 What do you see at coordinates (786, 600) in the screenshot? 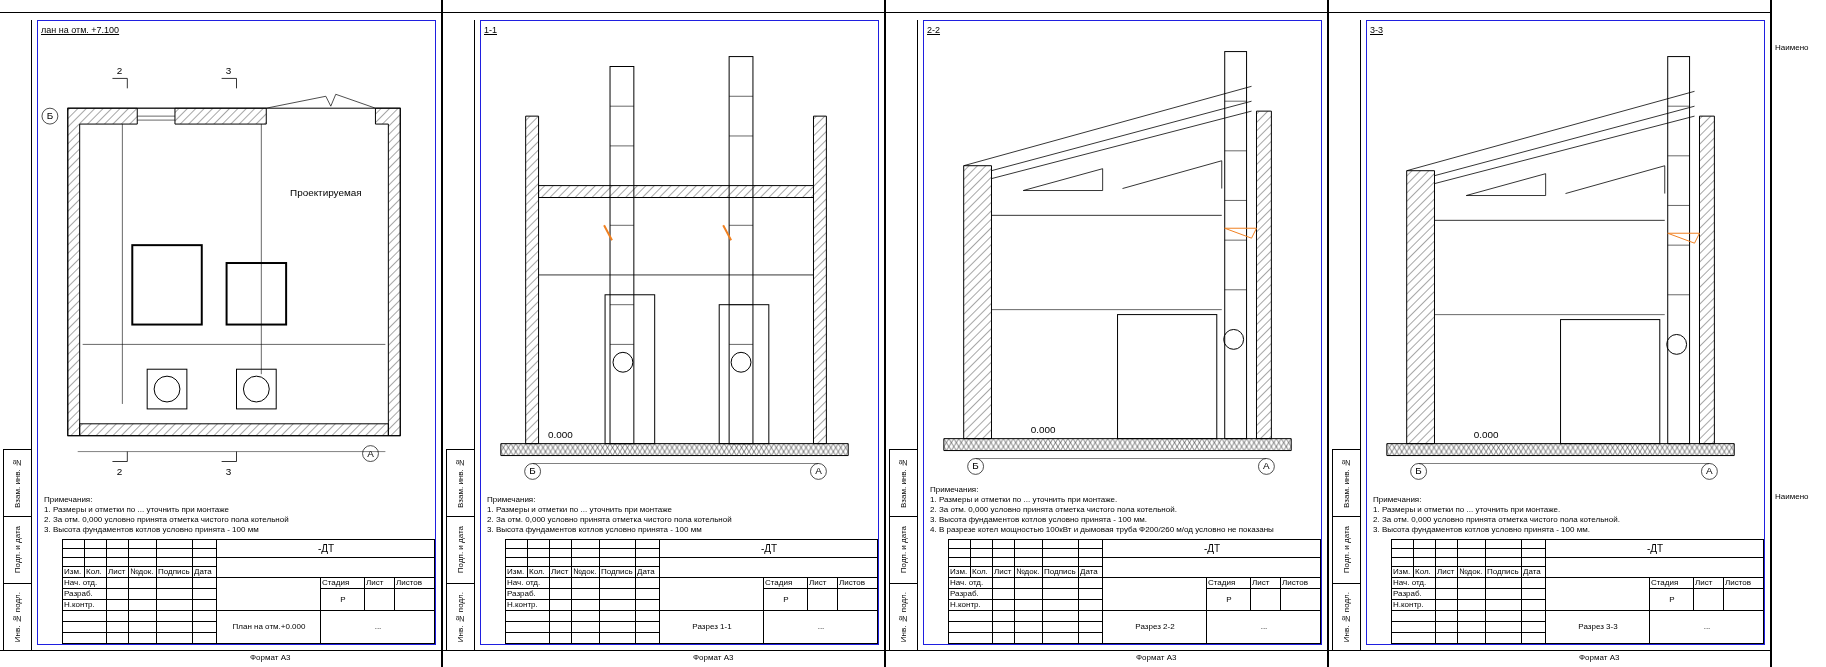
I see `stage-value: Р` at bounding box center [786, 600].